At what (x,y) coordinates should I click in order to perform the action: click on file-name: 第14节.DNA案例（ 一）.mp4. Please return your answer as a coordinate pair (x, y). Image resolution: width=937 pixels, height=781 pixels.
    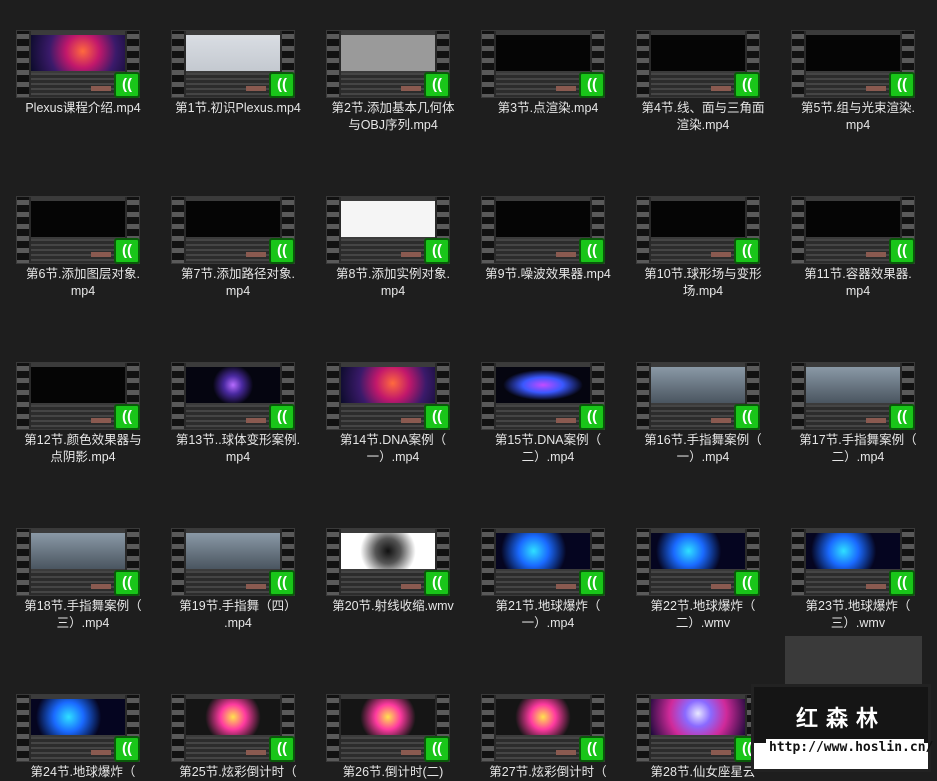
    Looking at the image, I should click on (393, 448).